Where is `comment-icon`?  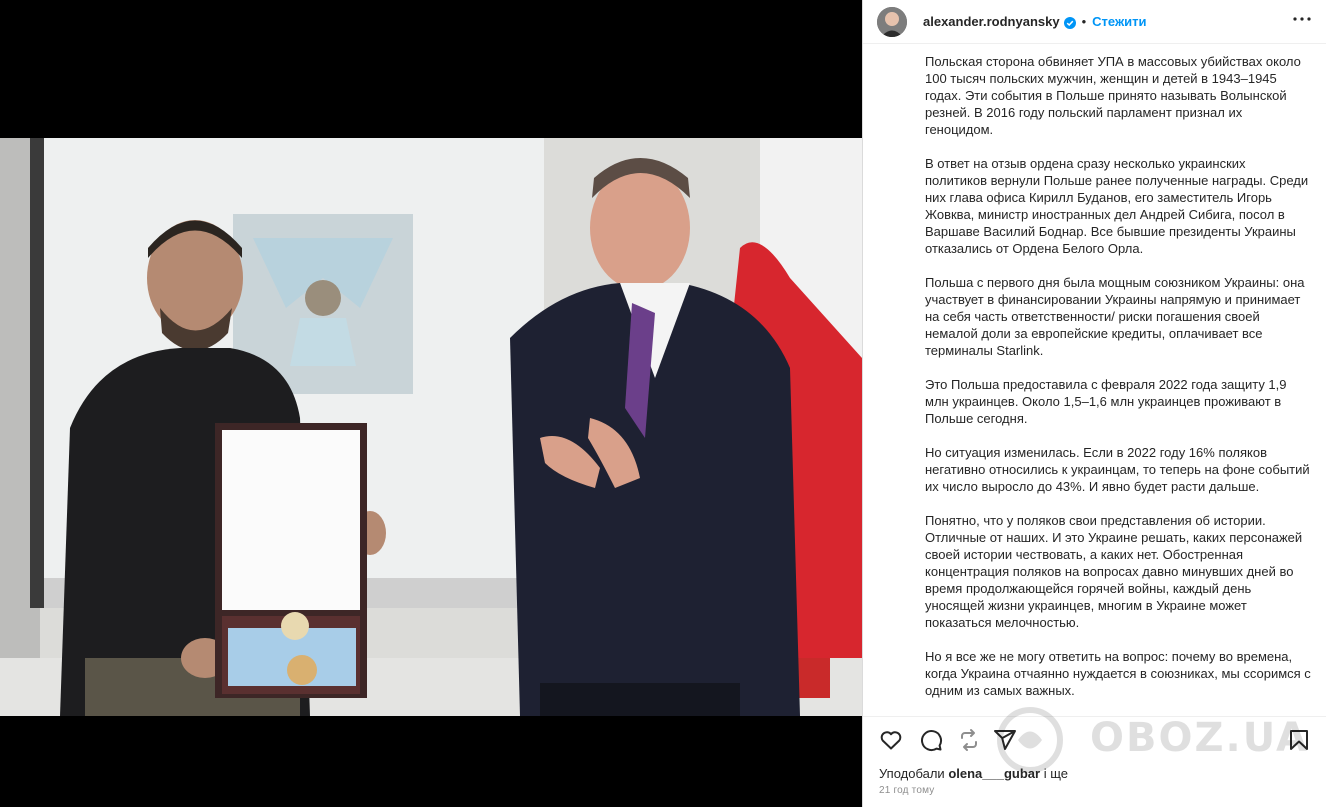
comment-icon is located at coordinates (931, 740).